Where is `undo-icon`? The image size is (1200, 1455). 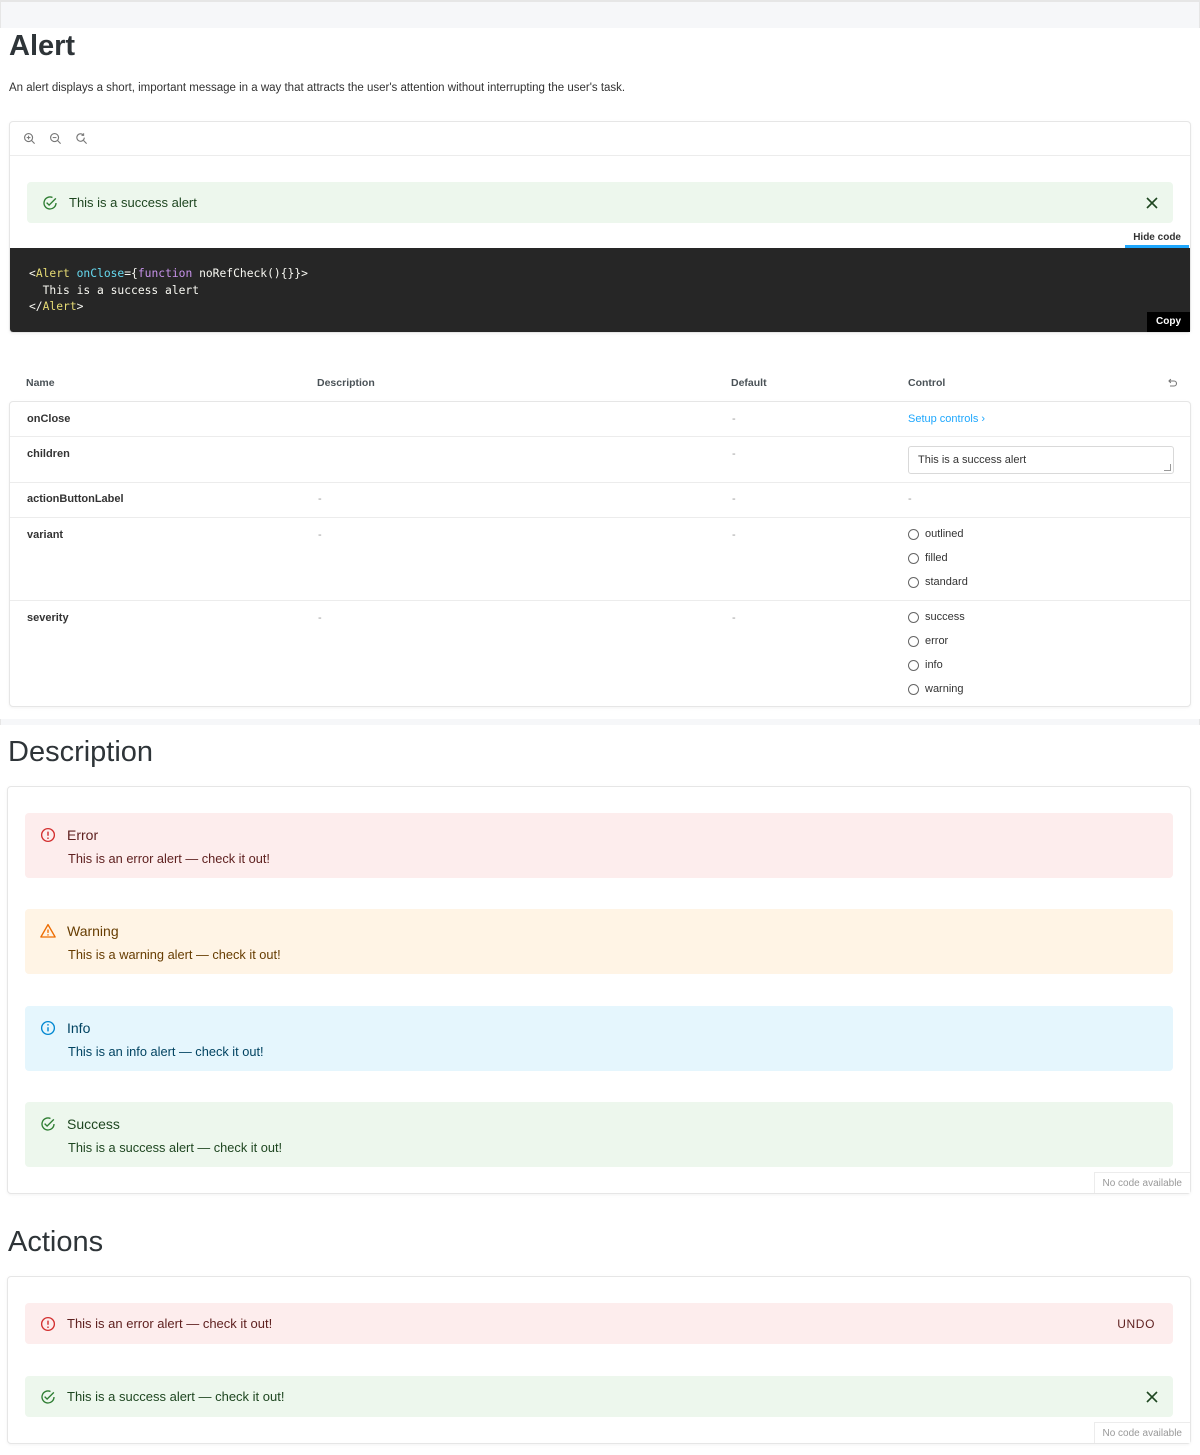
undo-icon is located at coordinates (1172, 383).